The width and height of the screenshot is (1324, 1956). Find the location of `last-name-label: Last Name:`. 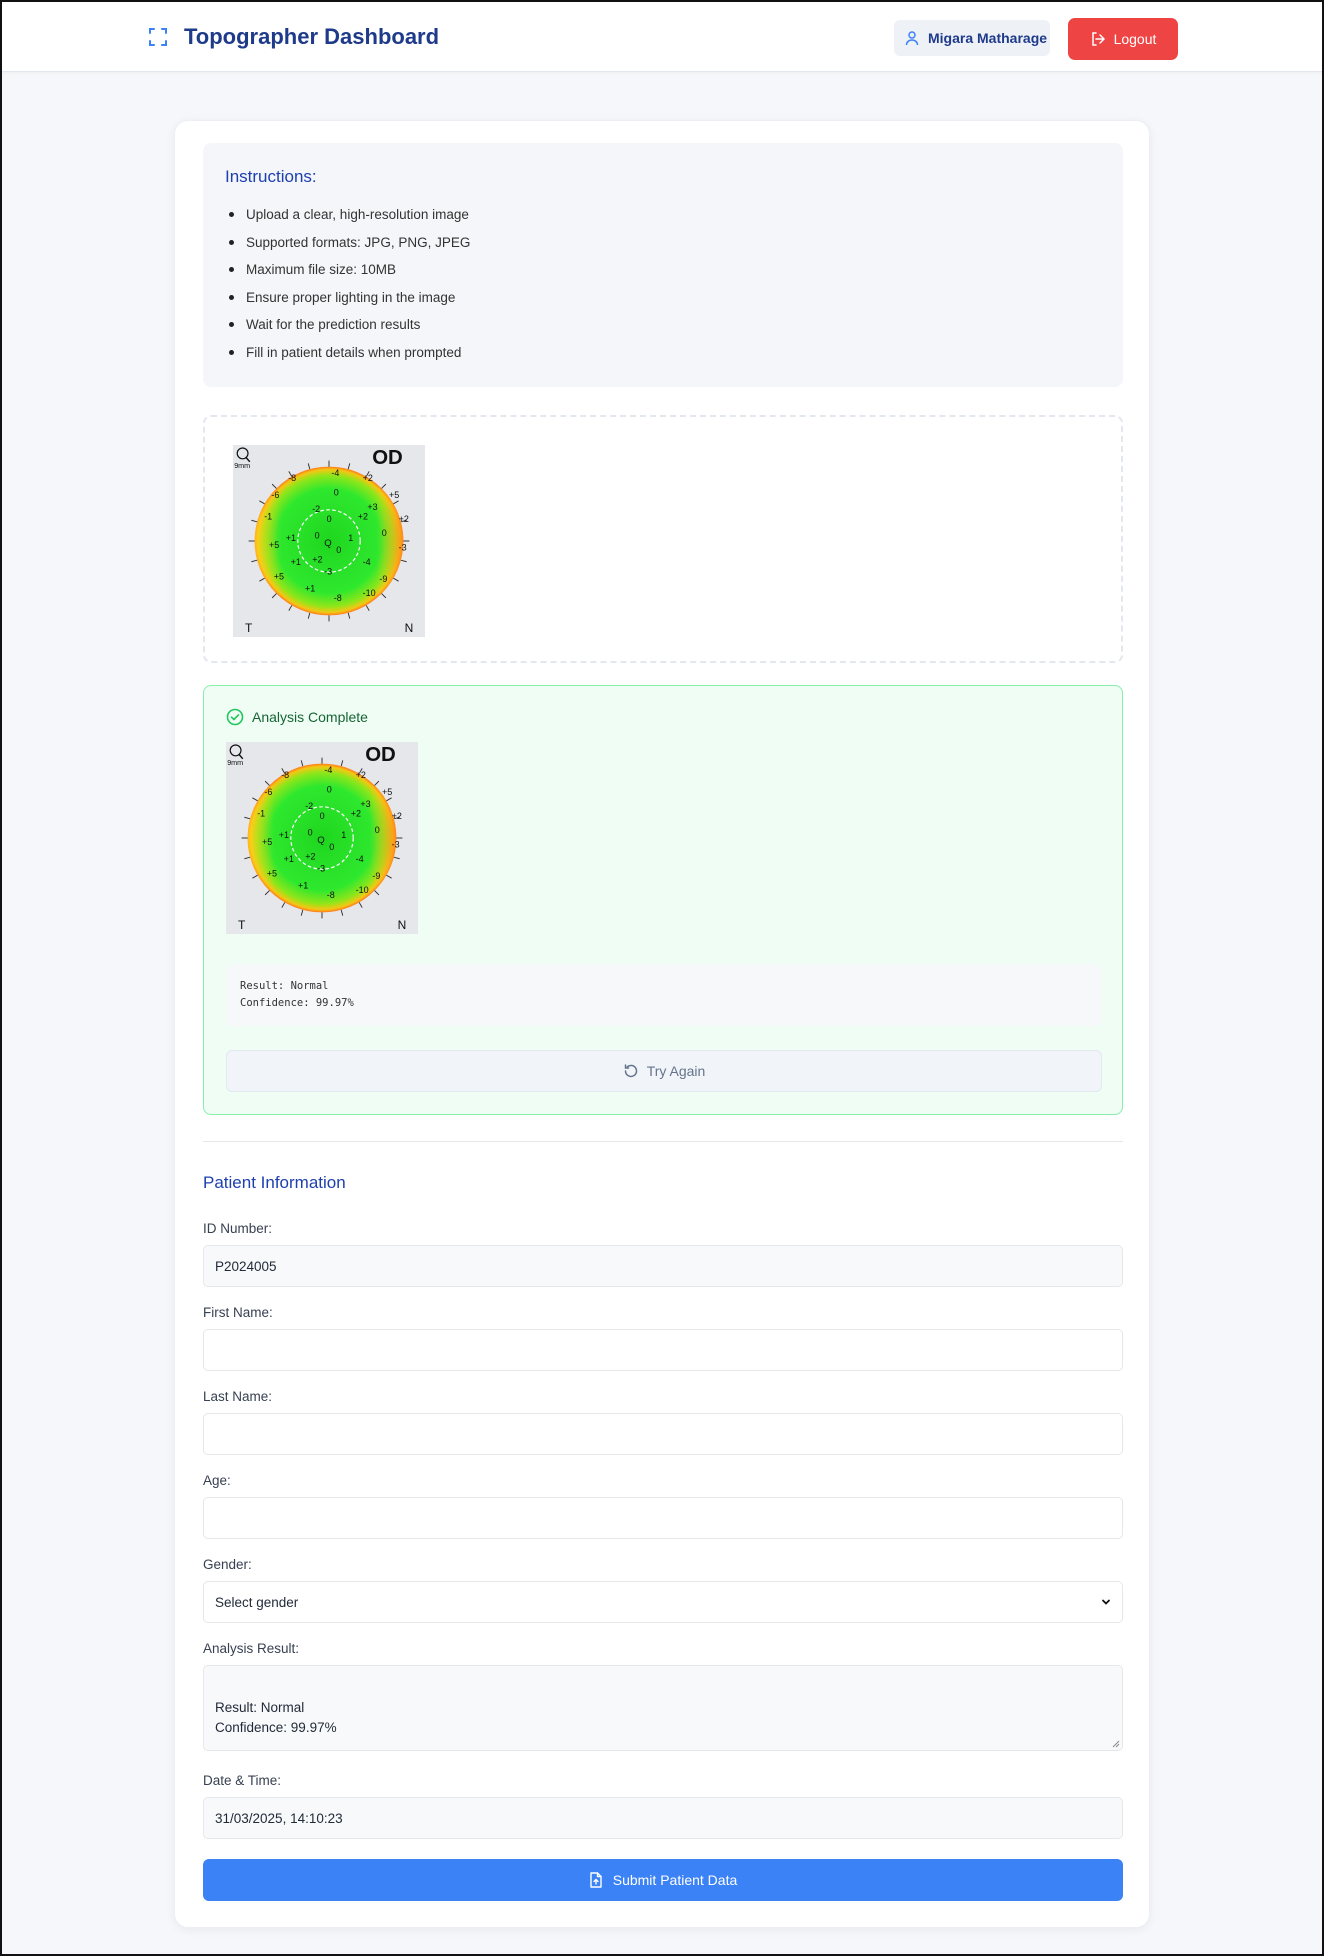

last-name-label: Last Name: is located at coordinates (238, 1396).